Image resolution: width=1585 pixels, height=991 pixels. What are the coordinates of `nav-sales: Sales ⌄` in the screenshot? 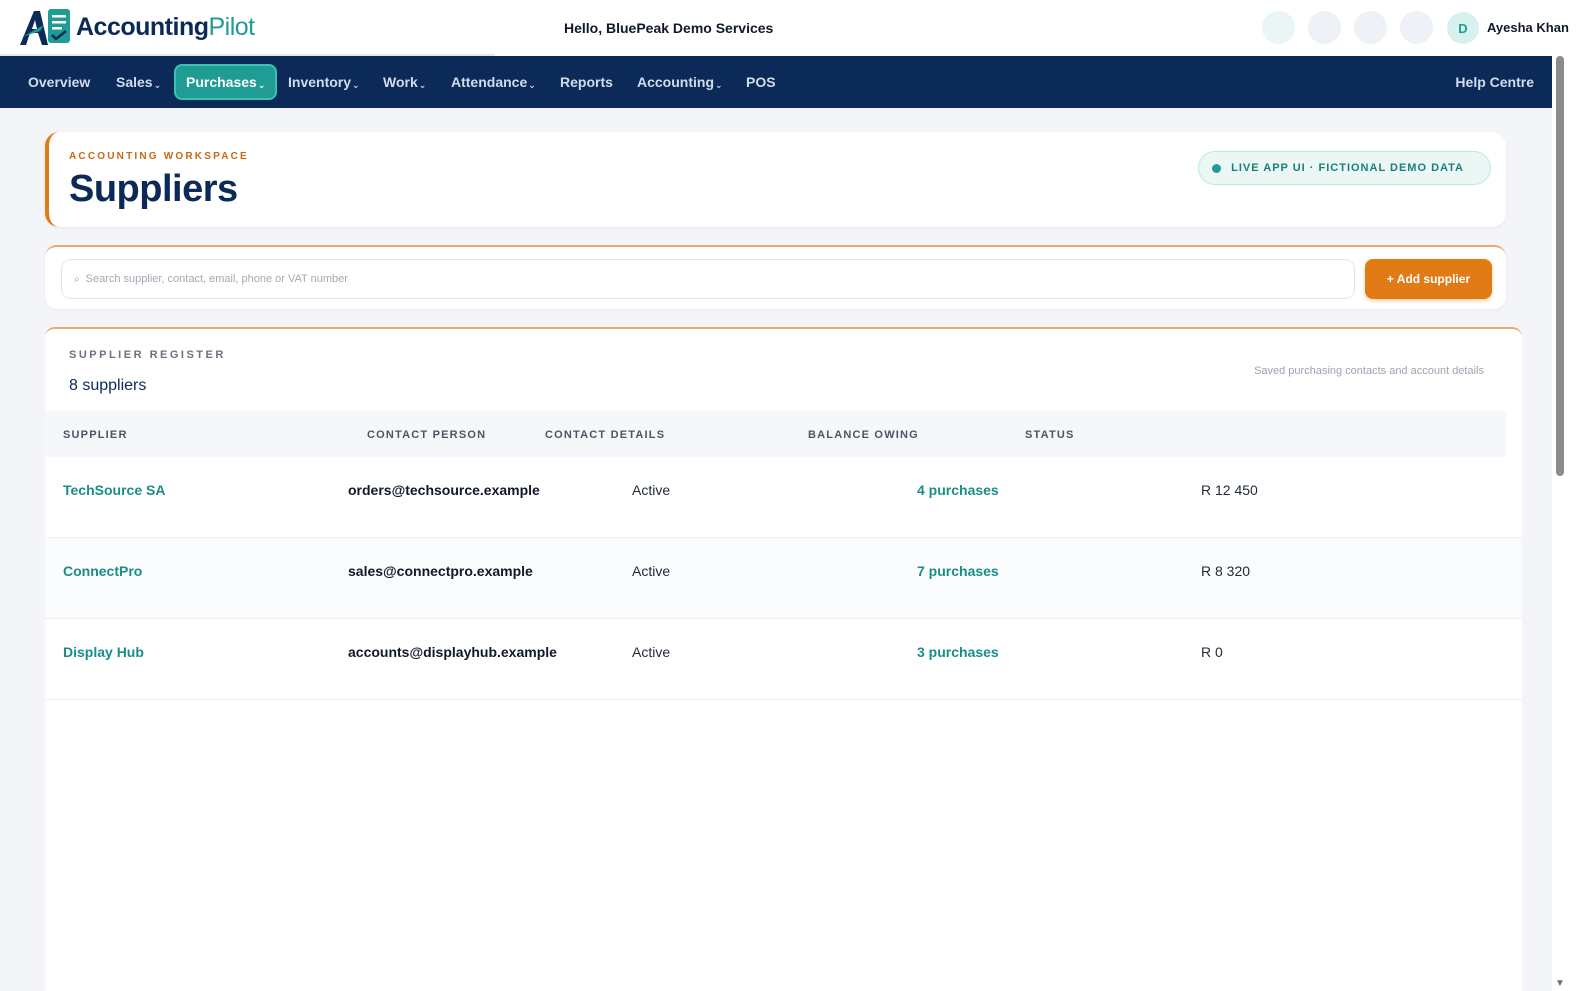 It's located at (138, 82).